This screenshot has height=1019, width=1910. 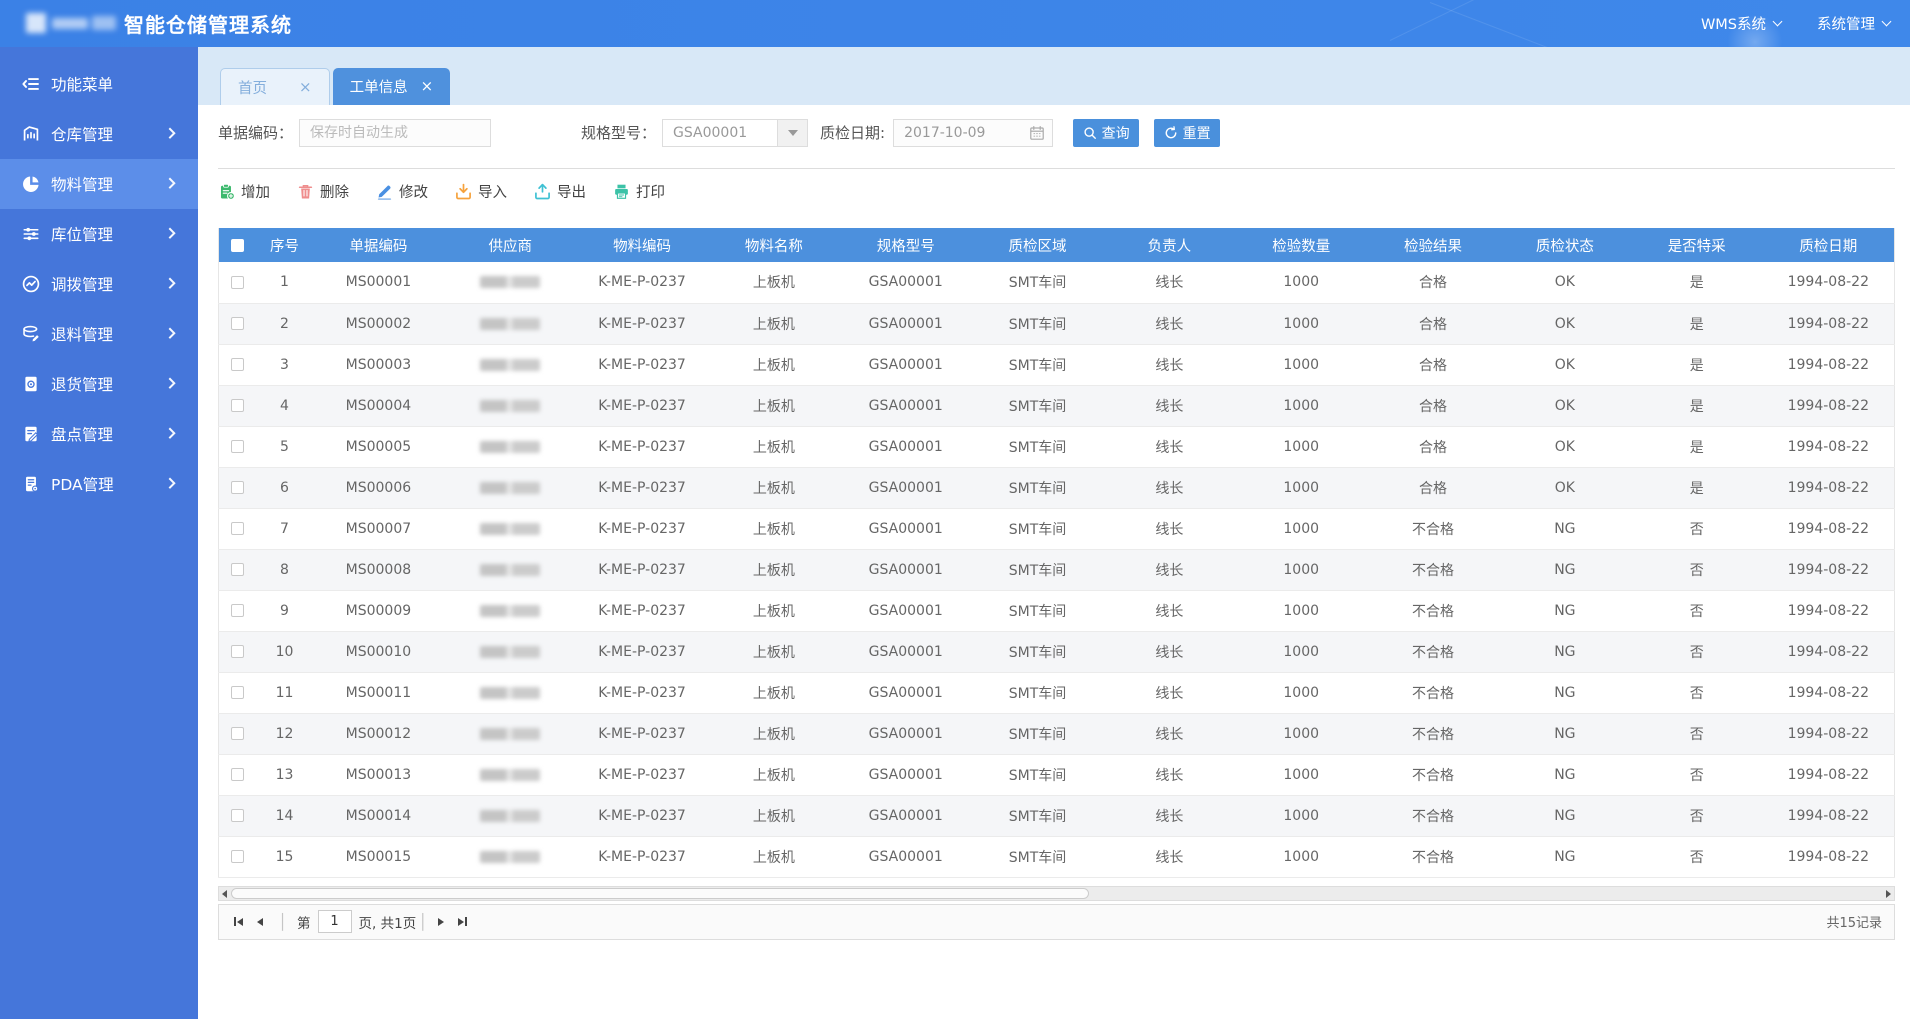 I want to click on cell-序号: 9, so click(x=284, y=611).